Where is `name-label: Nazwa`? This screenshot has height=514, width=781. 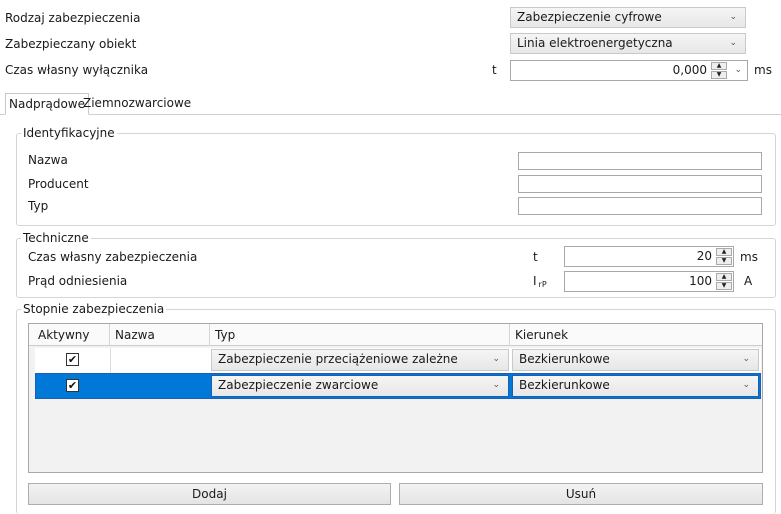 name-label: Nazwa is located at coordinates (48, 160).